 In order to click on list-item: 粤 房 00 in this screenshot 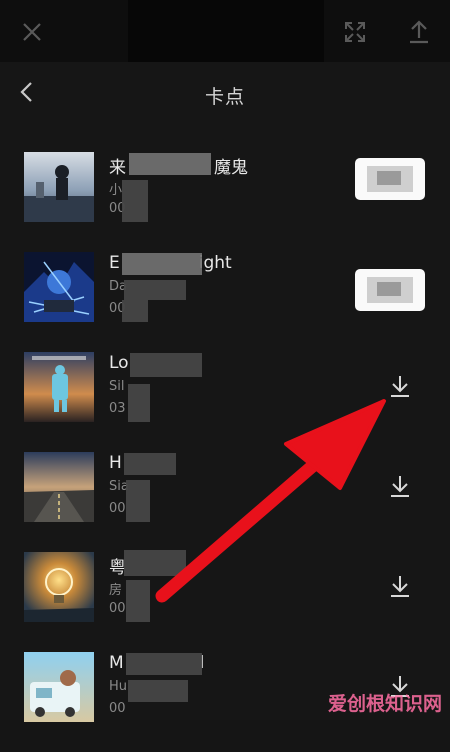, I will do `click(225, 601)`.